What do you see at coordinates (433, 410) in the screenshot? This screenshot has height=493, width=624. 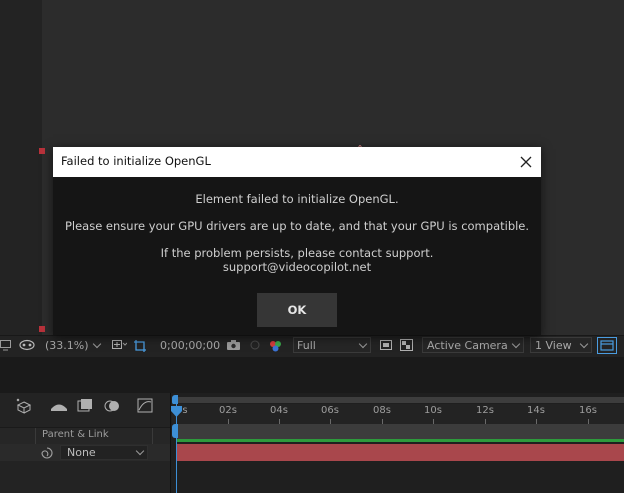 I see `ruler-label: 10s` at bounding box center [433, 410].